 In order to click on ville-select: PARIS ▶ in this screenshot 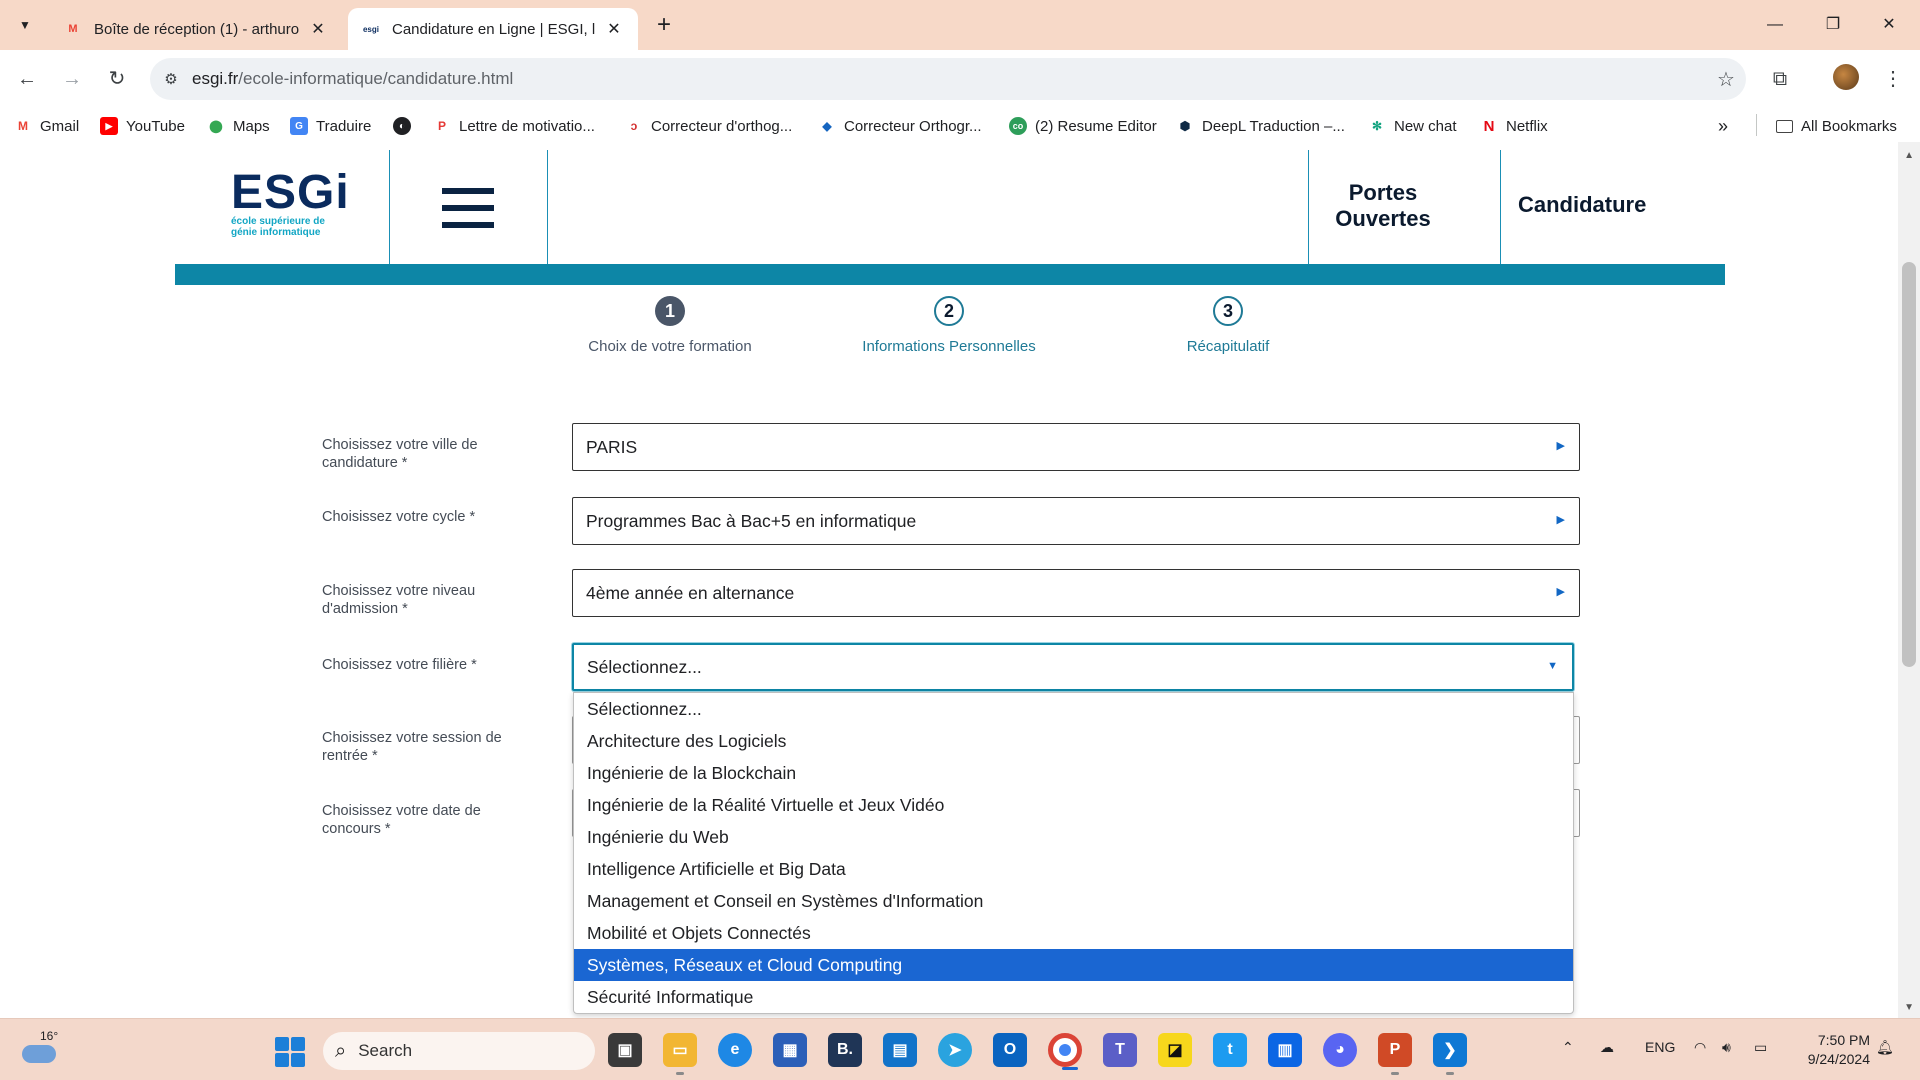, I will do `click(1076, 447)`.